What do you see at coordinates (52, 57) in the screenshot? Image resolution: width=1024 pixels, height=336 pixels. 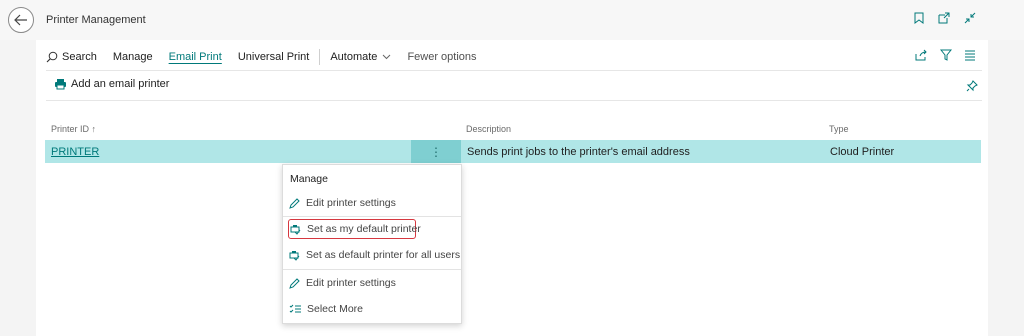 I see `search-icon` at bounding box center [52, 57].